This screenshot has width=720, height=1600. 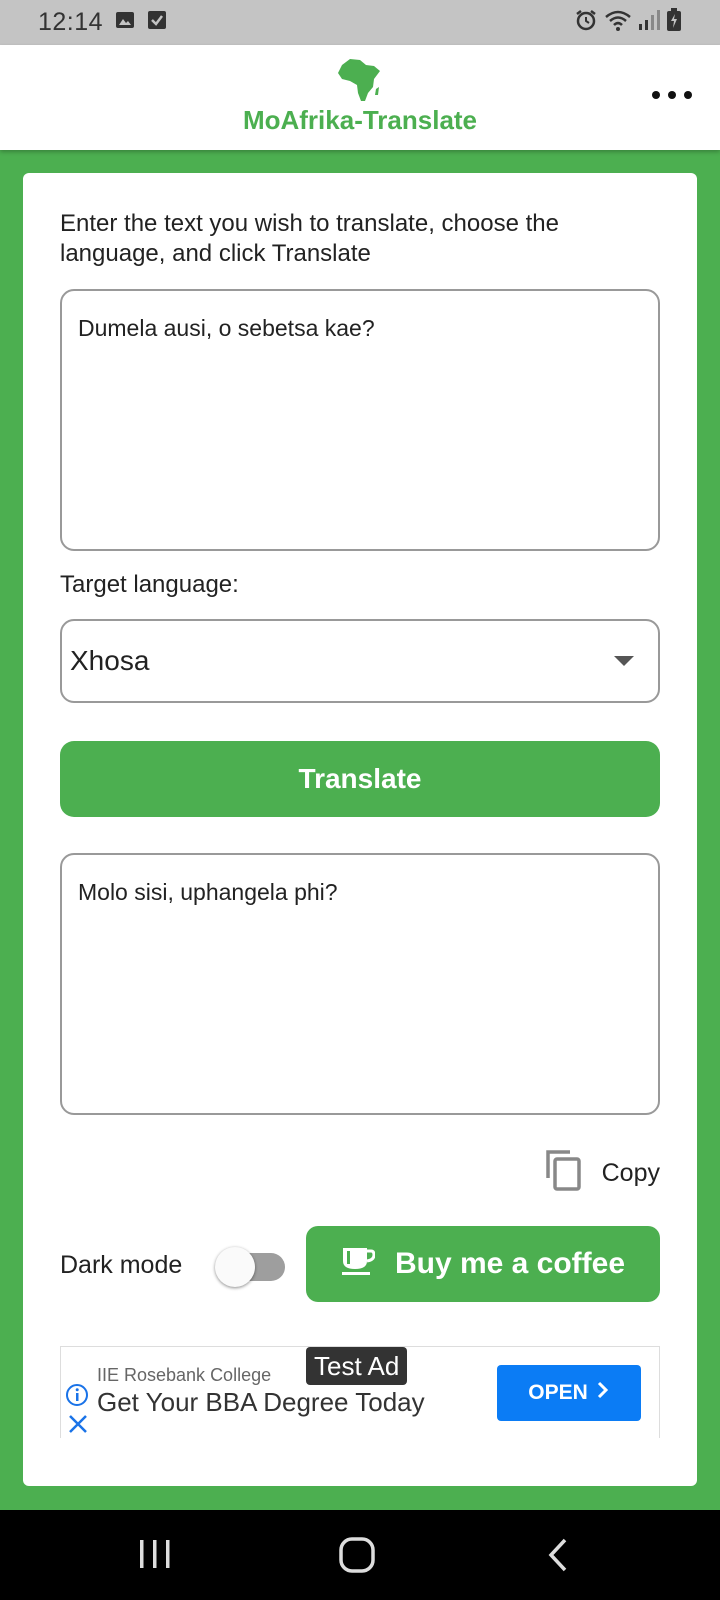 I want to click on system-nav-bar, so click(x=360, y=1555).